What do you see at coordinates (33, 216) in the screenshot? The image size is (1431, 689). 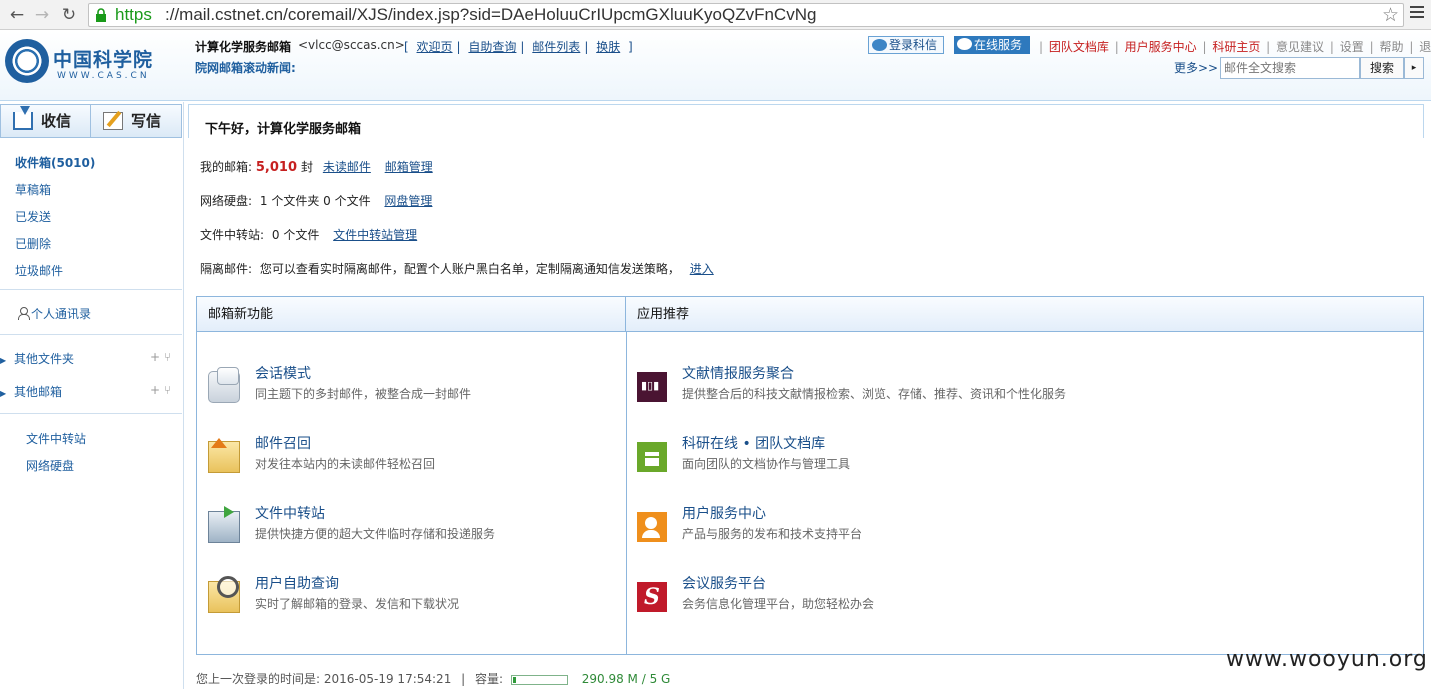 I see `sidebar-item-sent: 已发送` at bounding box center [33, 216].